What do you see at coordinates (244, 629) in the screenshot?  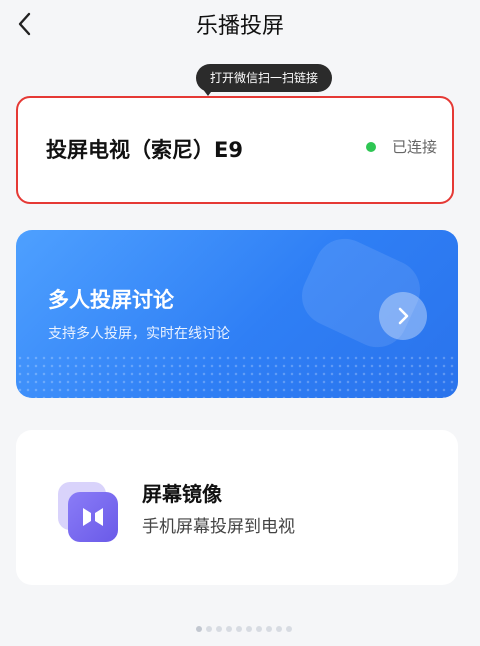 I see `page-indicator` at bounding box center [244, 629].